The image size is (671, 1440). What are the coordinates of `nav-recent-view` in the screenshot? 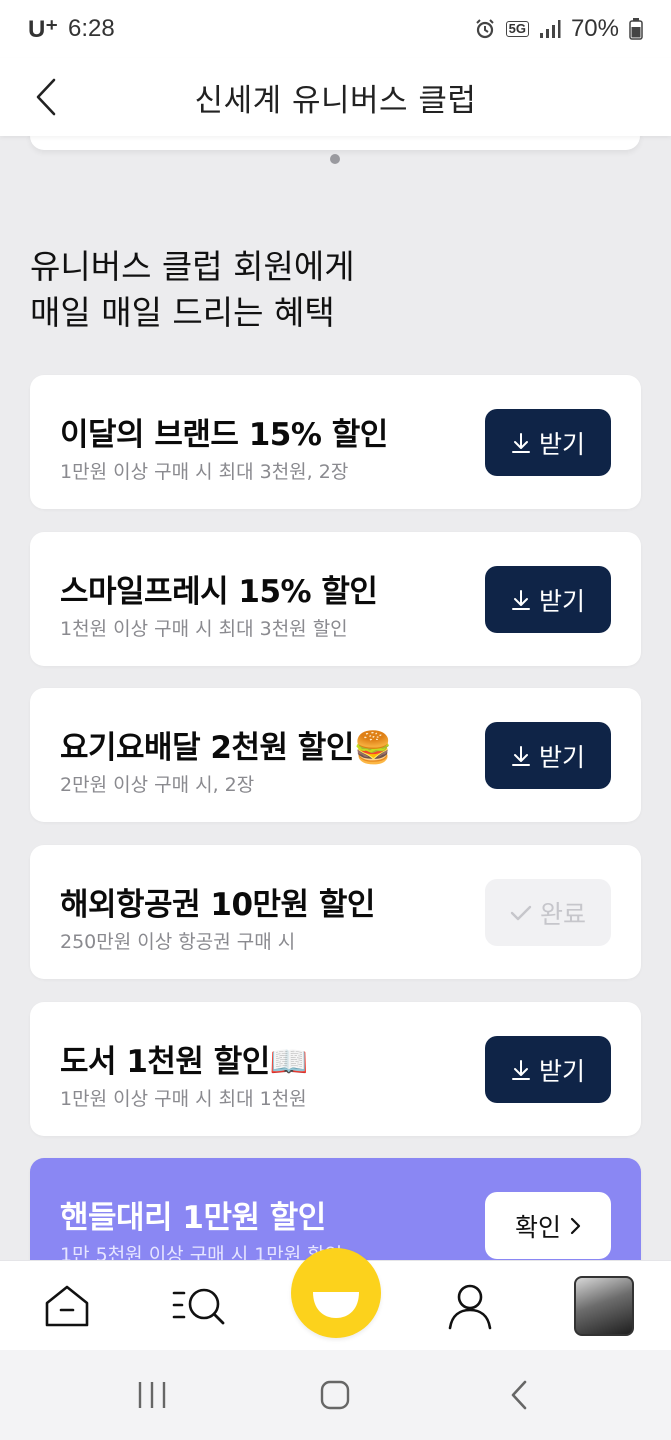 It's located at (604, 1306).